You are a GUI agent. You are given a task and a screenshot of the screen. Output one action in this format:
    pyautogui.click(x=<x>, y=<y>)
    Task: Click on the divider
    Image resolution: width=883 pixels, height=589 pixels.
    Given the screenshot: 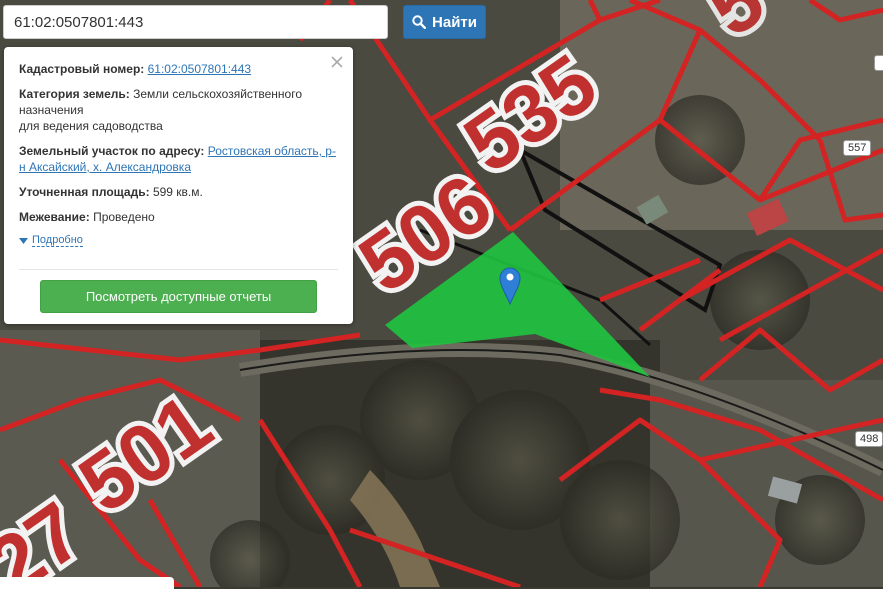 What is the action you would take?
    pyautogui.click(x=178, y=269)
    